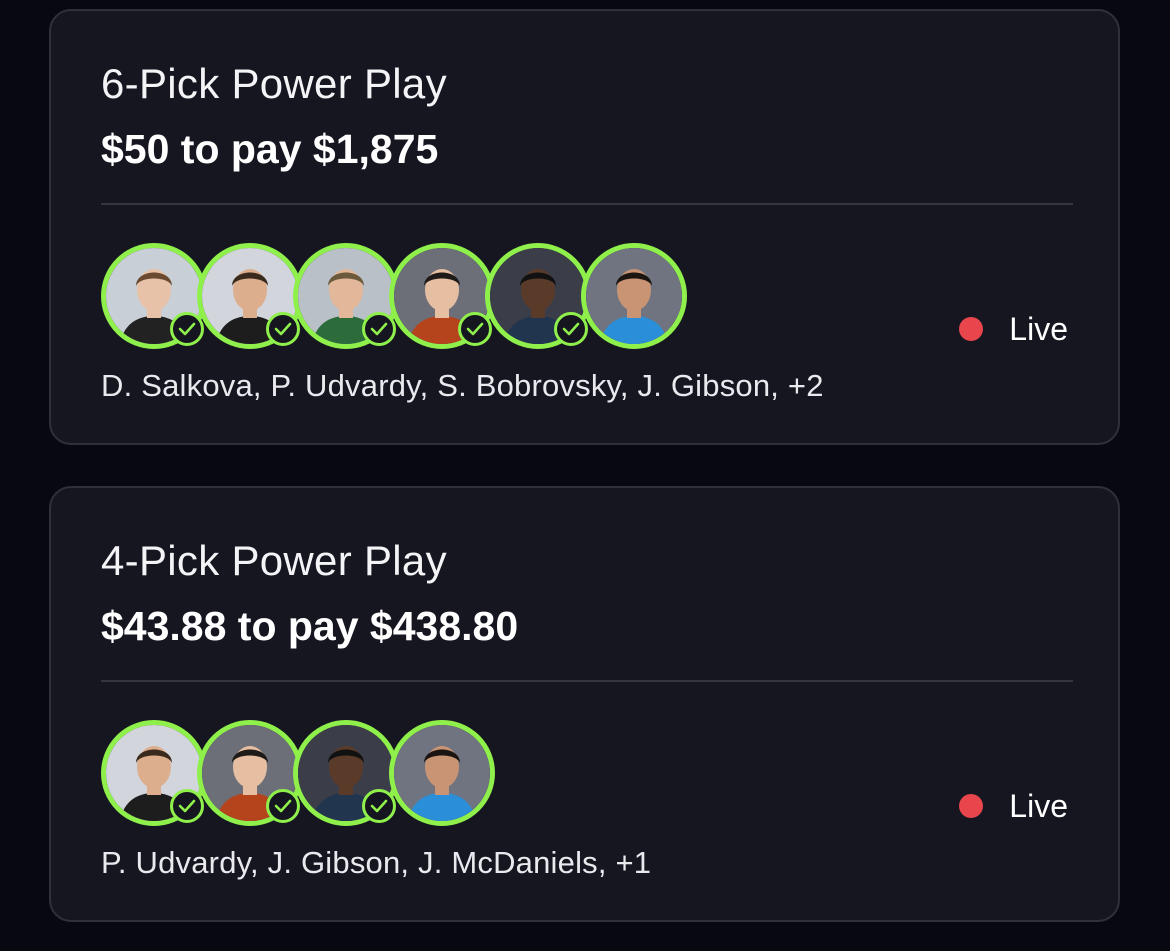  What do you see at coordinates (310, 626) in the screenshot?
I see `entry-payout: $43.88 to pay $438.80` at bounding box center [310, 626].